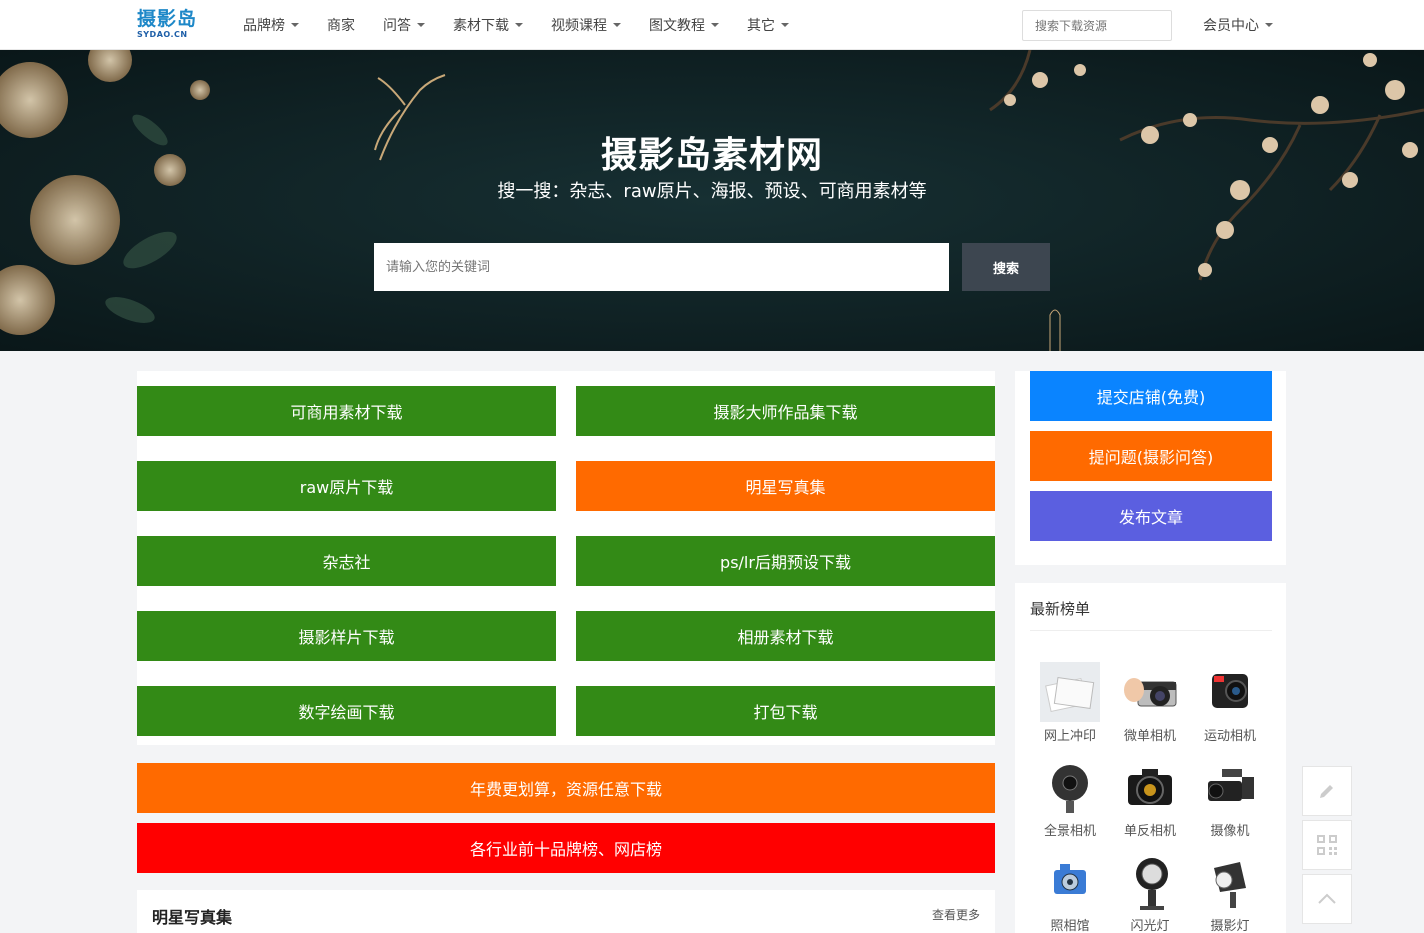 This screenshot has width=1424, height=933. I want to click on nav-item-merchants: 商家, so click(341, 25).